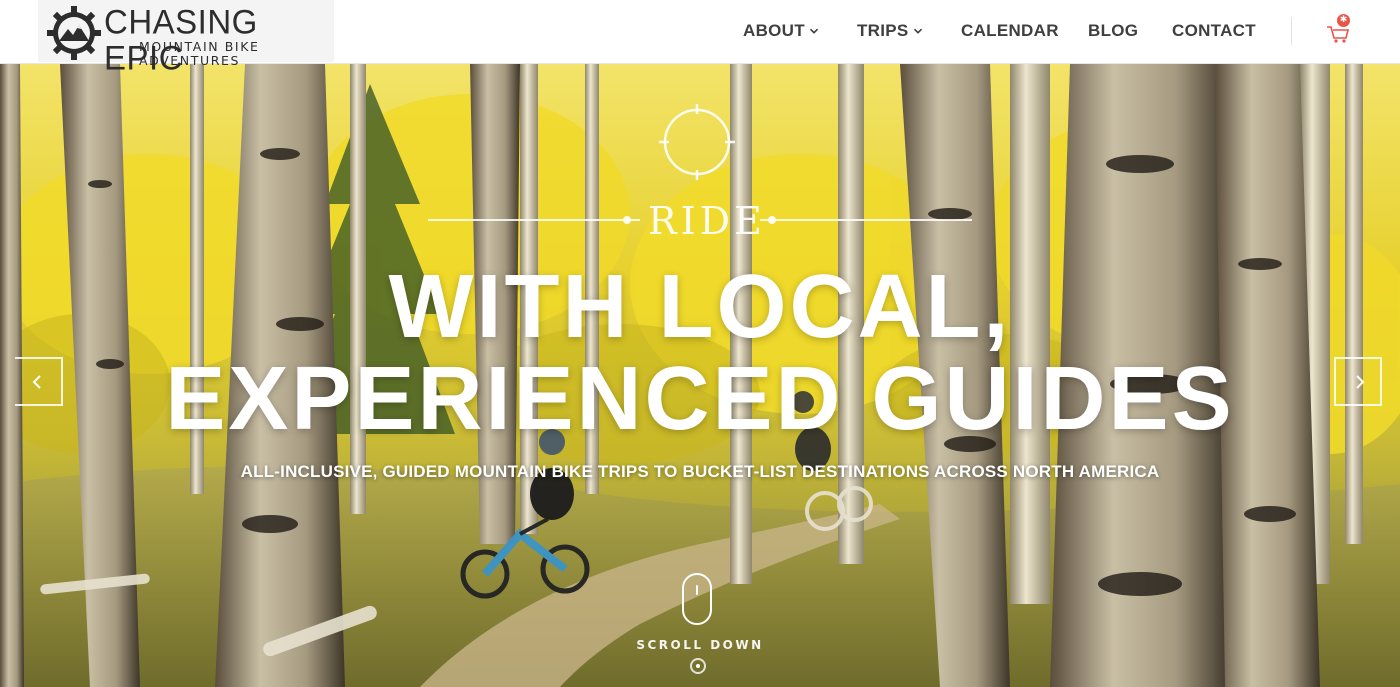 This screenshot has width=1400, height=687. What do you see at coordinates (186, 37) in the screenshot?
I see `site-logo: CHASING EPIC MOUNTAIN BIKE ADVENTURES` at bounding box center [186, 37].